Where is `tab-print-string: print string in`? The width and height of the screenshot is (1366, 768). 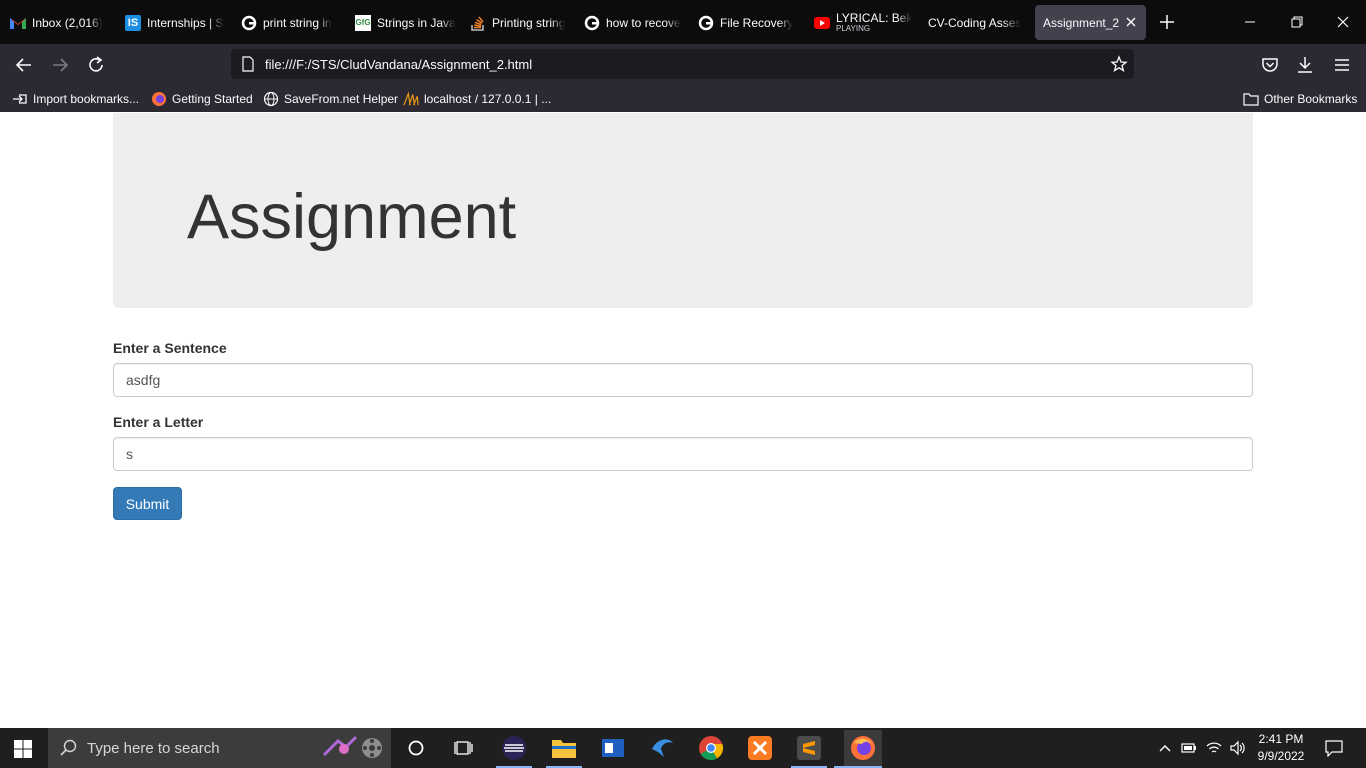
tab-print-string: print string in is located at coordinates (288, 22).